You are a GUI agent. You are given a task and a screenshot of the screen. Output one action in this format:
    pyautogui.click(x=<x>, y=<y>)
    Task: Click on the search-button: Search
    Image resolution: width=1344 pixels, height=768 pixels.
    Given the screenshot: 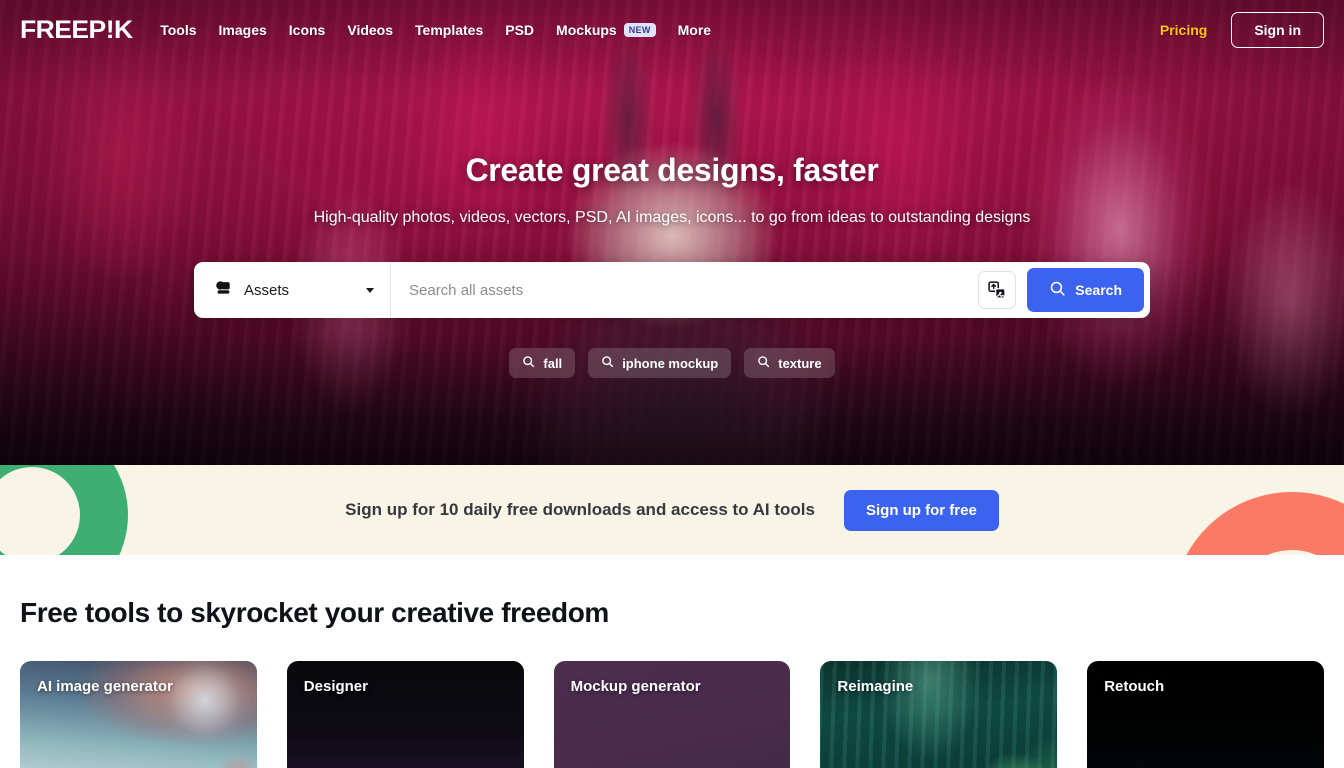 What is the action you would take?
    pyautogui.click(x=1085, y=290)
    